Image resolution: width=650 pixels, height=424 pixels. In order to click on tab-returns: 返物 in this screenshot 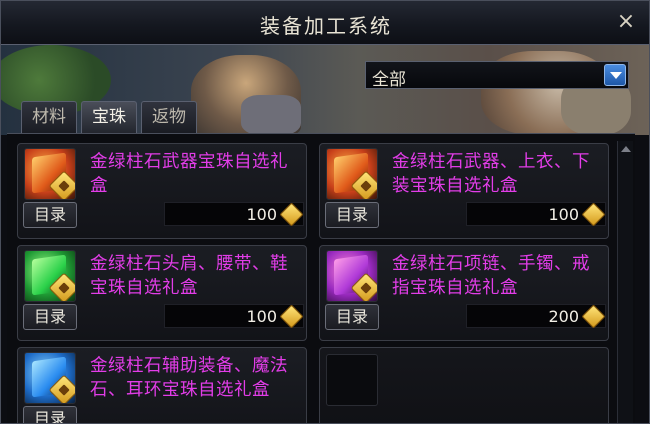, I will do `click(169, 117)`.